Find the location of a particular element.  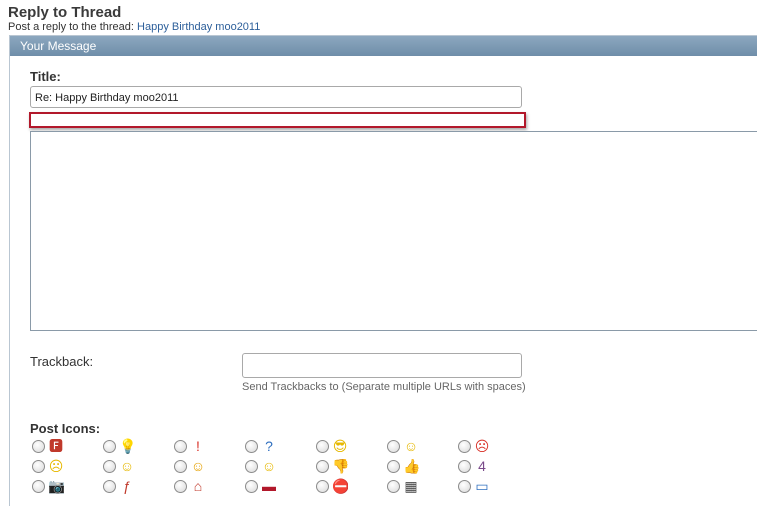

post-icon-option: 🅵 is located at coordinates (60, 447).